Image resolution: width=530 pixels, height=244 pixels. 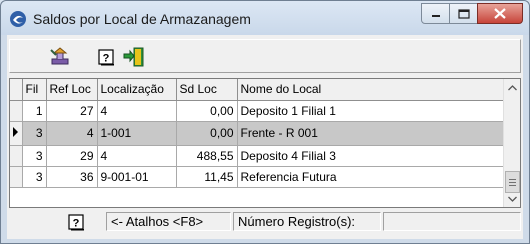 I want to click on cell-ref-loc: 36, so click(x=72, y=177).